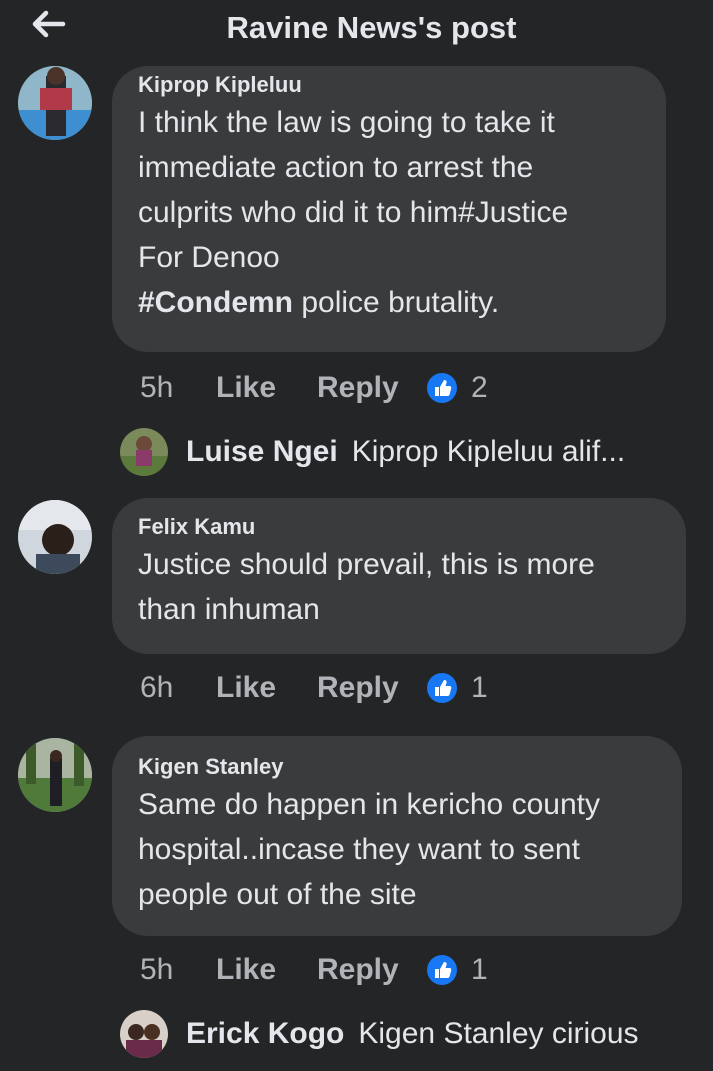 This screenshot has width=713, height=1071. Describe the element at coordinates (265, 1034) in the screenshot. I see `reply-author: Erick Kogo` at that location.